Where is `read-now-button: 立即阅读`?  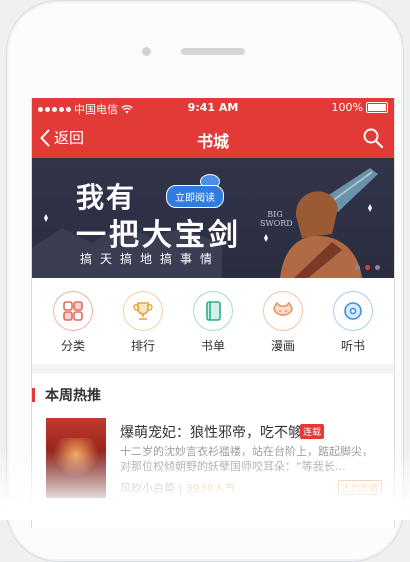 read-now-button: 立即阅读 is located at coordinates (195, 196).